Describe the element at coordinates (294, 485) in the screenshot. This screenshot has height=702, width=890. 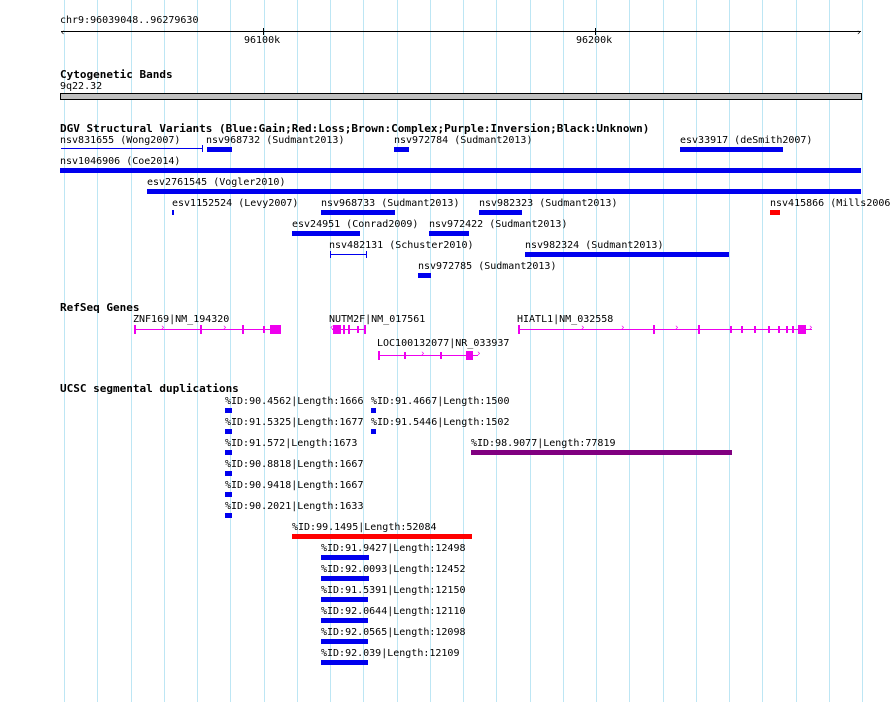
I see `segdup-label: %ID:90.9418|Length:1667` at that location.